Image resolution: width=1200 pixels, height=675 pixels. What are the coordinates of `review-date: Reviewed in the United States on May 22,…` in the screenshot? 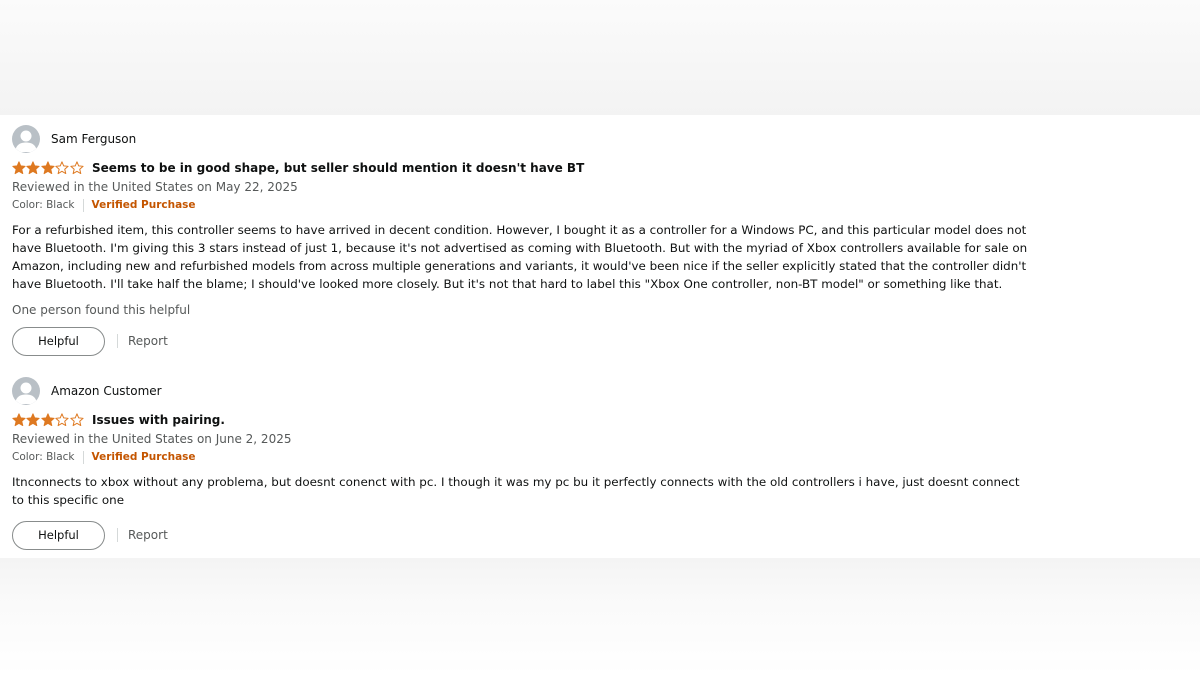 It's located at (155, 187).